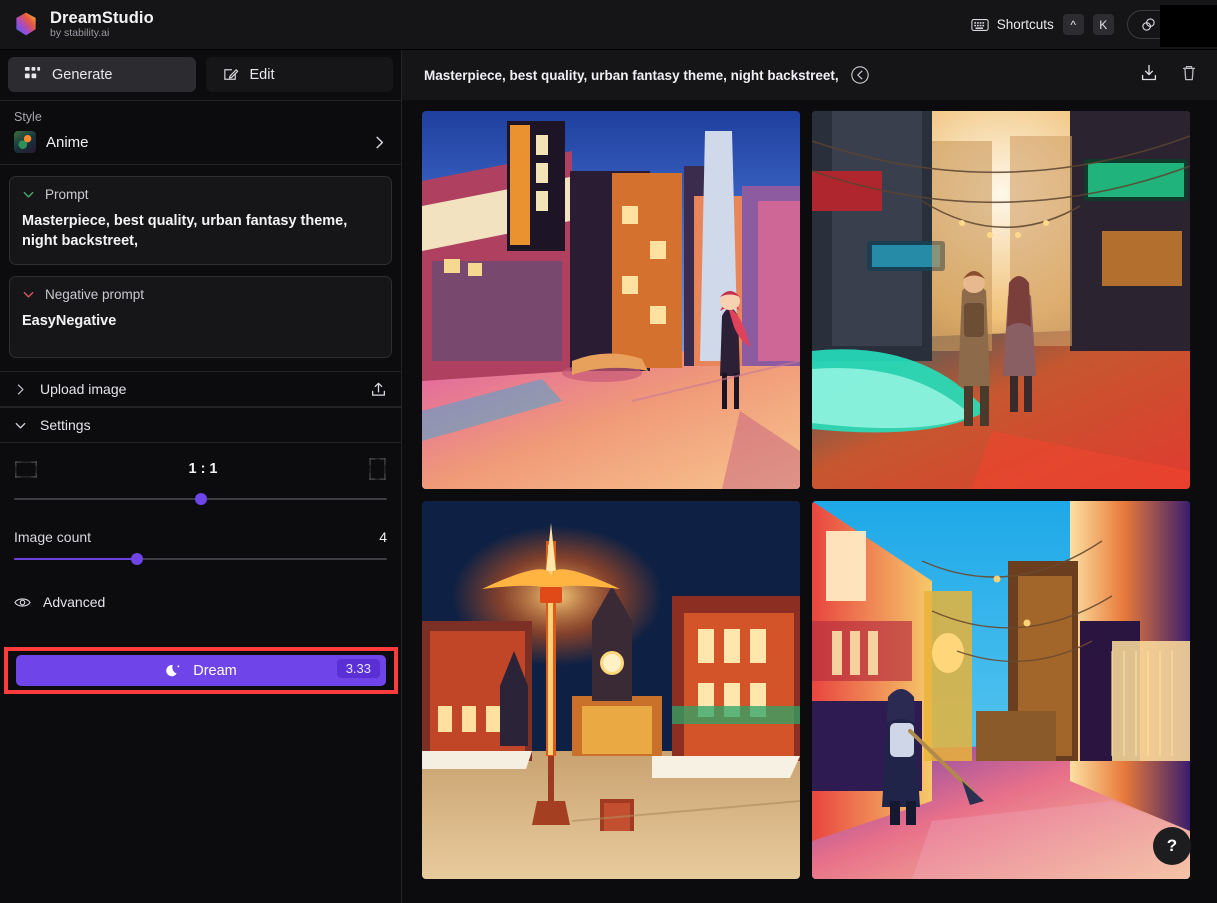  What do you see at coordinates (1148, 24) in the screenshot?
I see `credits-coins-icon` at bounding box center [1148, 24].